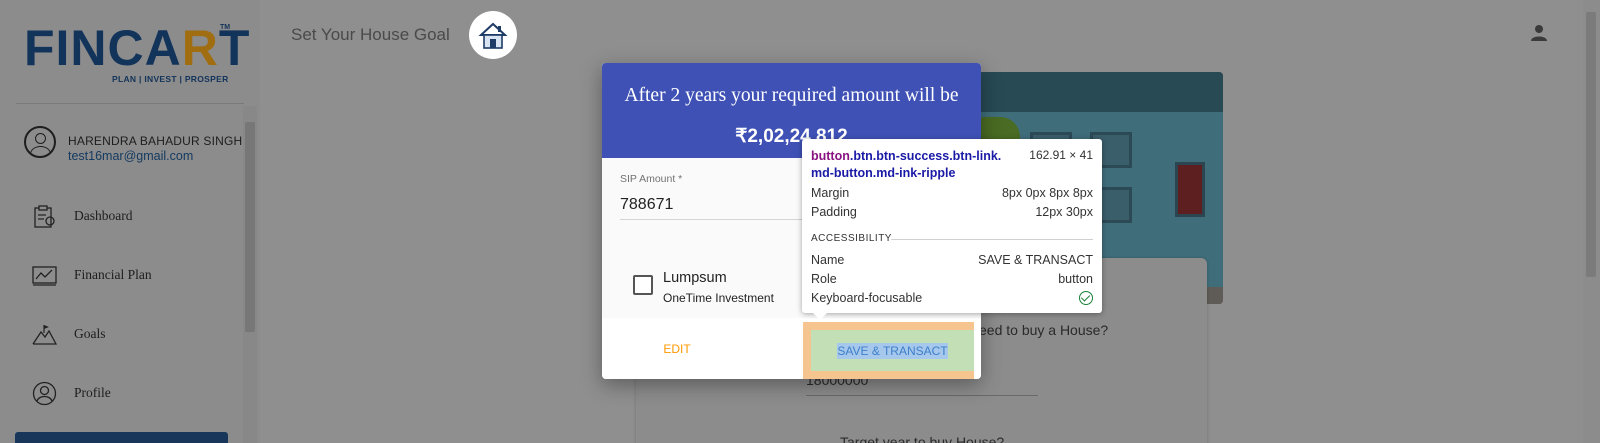  Describe the element at coordinates (830, 193) in the screenshot. I see `tooltip-margin-label: Margin` at that location.